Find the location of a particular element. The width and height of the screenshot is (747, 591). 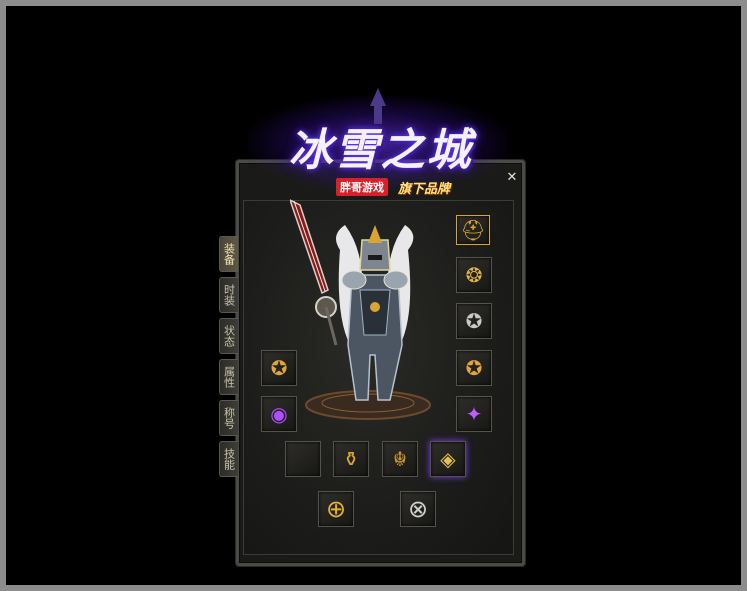

empty-equipment-slot is located at coordinates (303, 459).